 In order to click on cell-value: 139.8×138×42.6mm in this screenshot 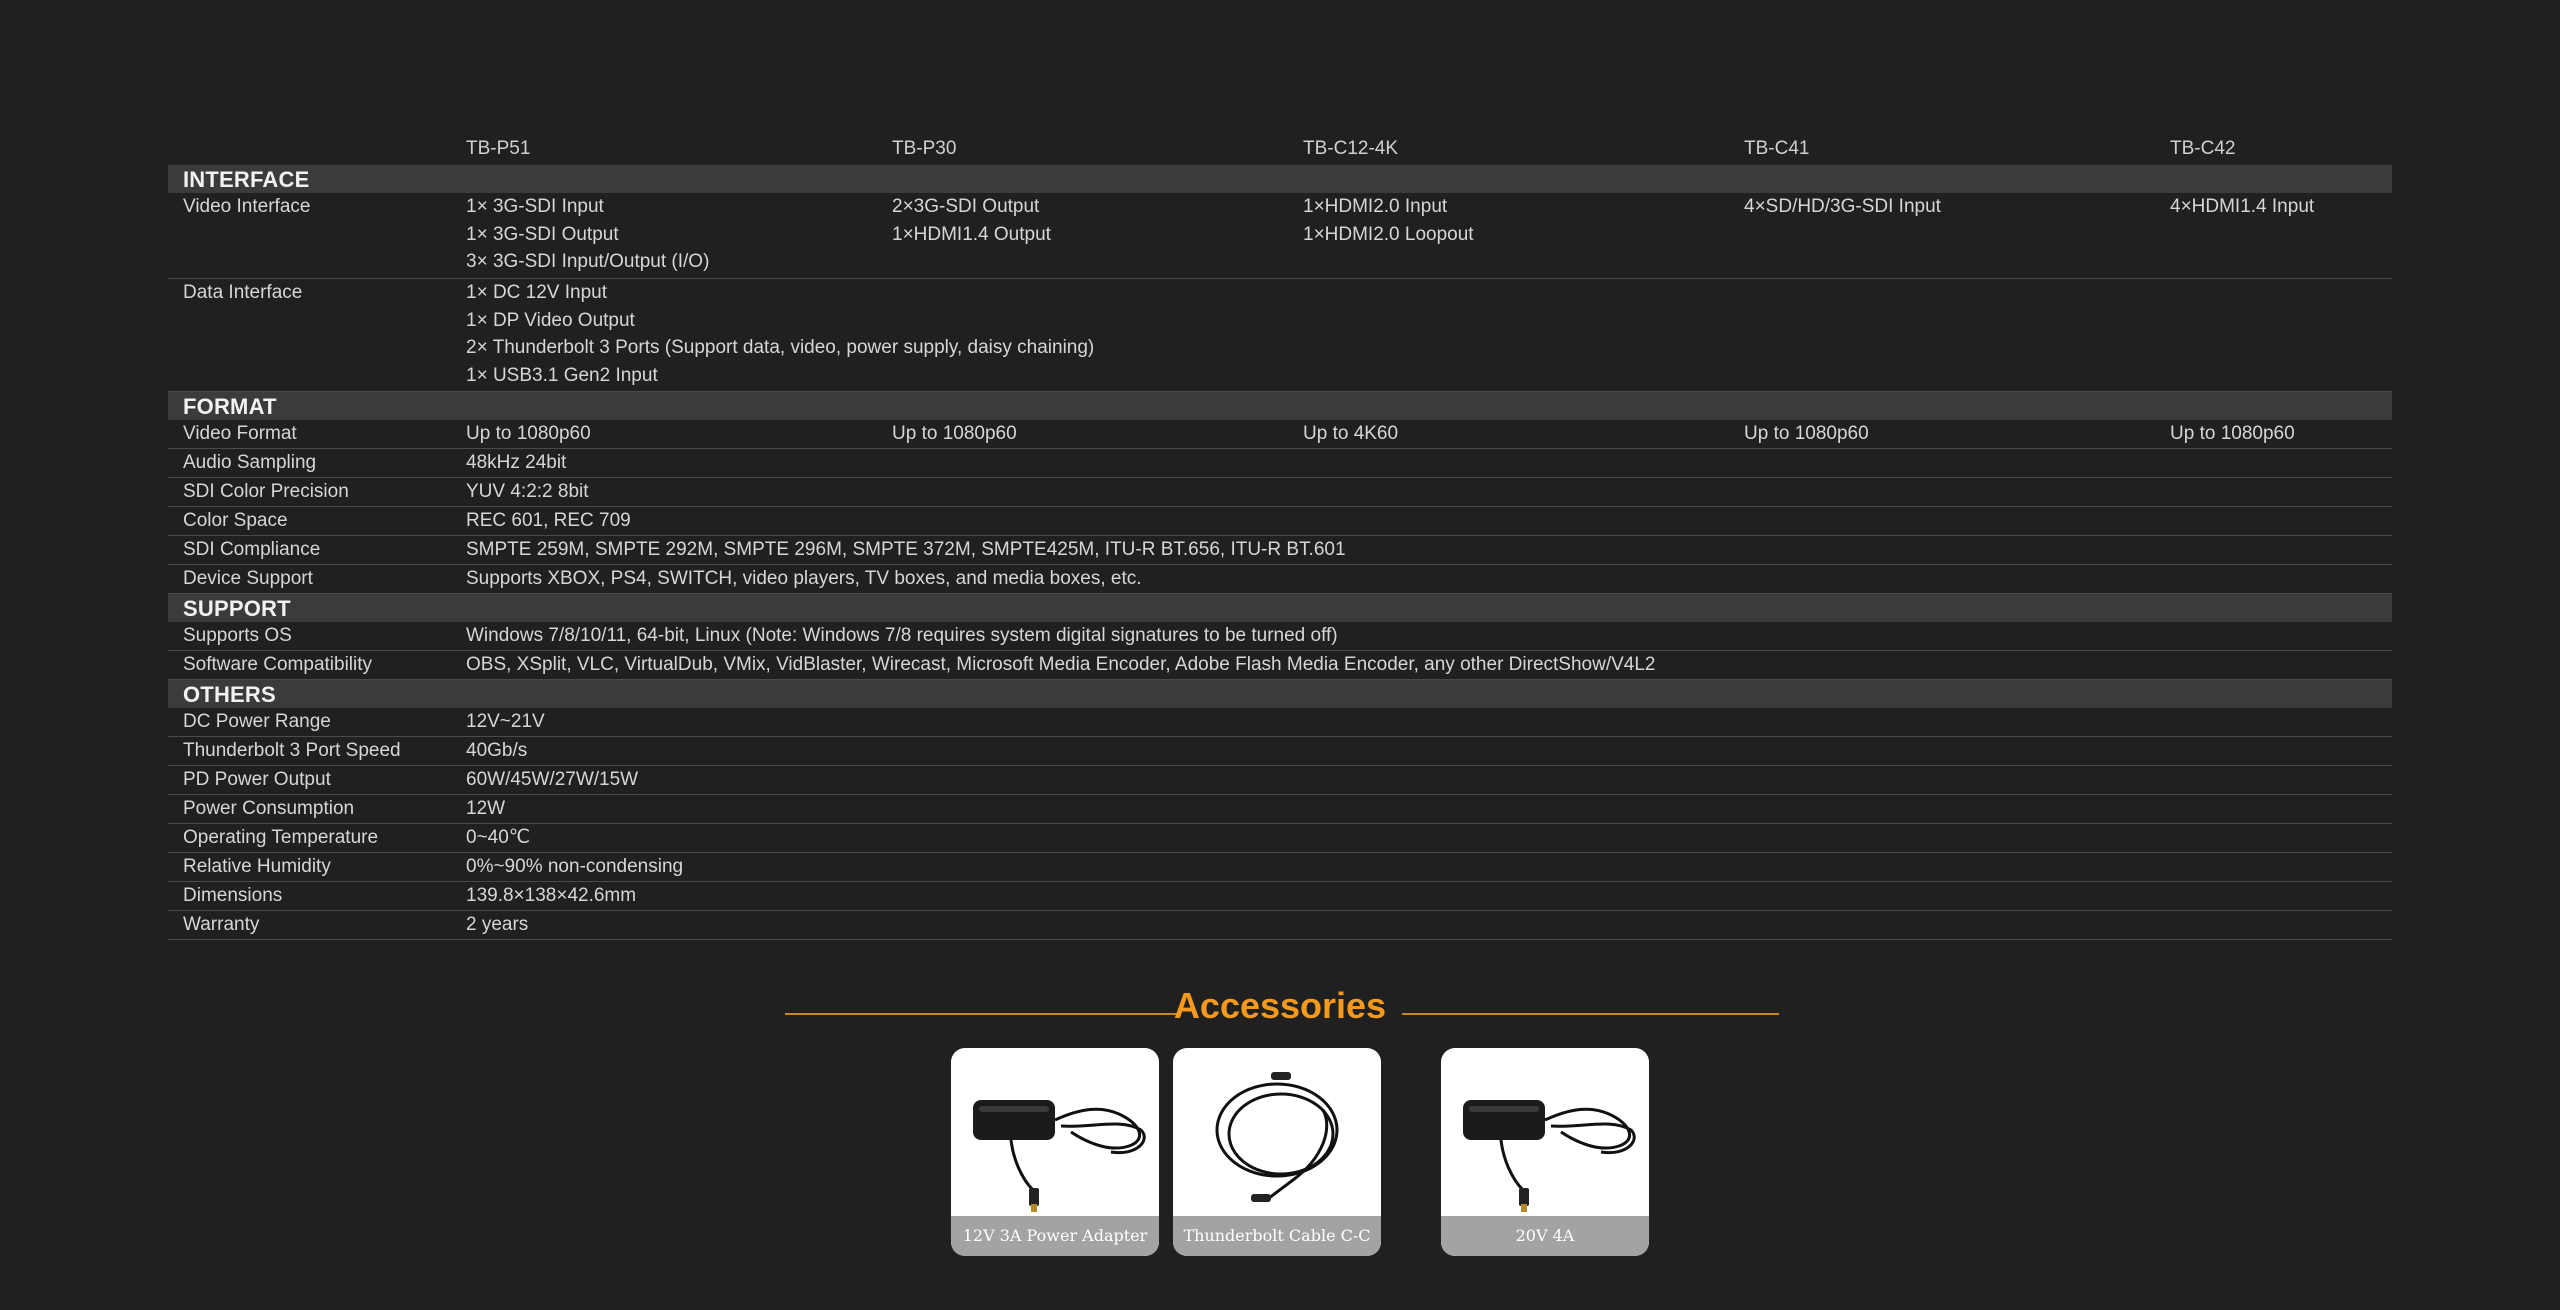, I will do `click(551, 897)`.